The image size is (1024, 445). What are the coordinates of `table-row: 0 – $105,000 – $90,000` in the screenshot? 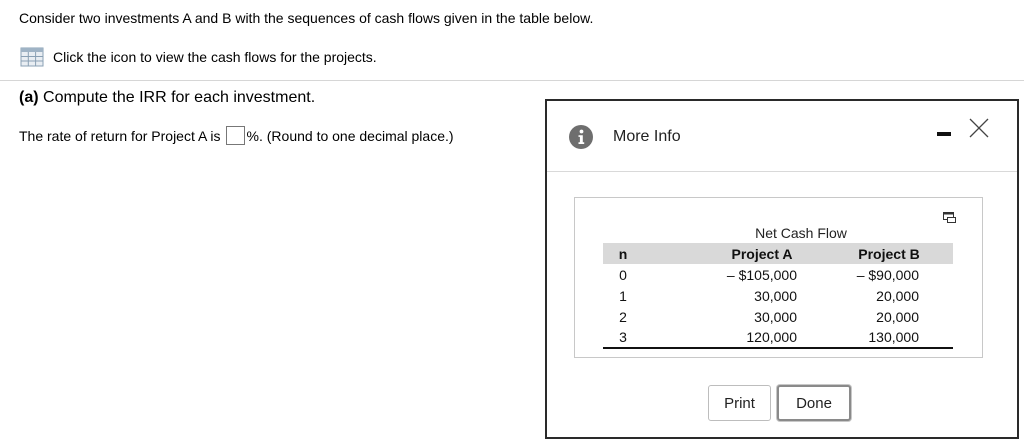 It's located at (778, 274).